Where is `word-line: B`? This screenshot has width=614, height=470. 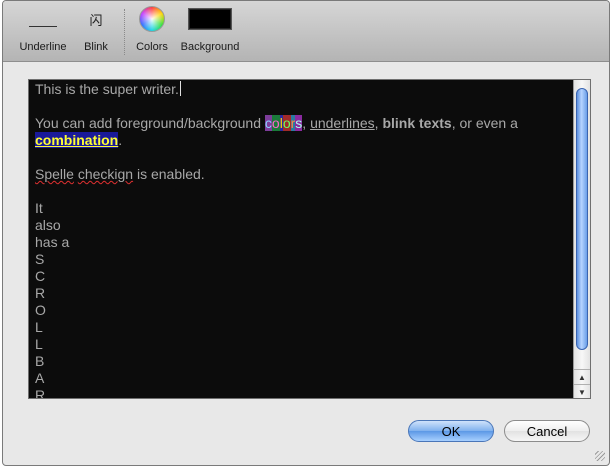 word-line: B is located at coordinates (40, 361).